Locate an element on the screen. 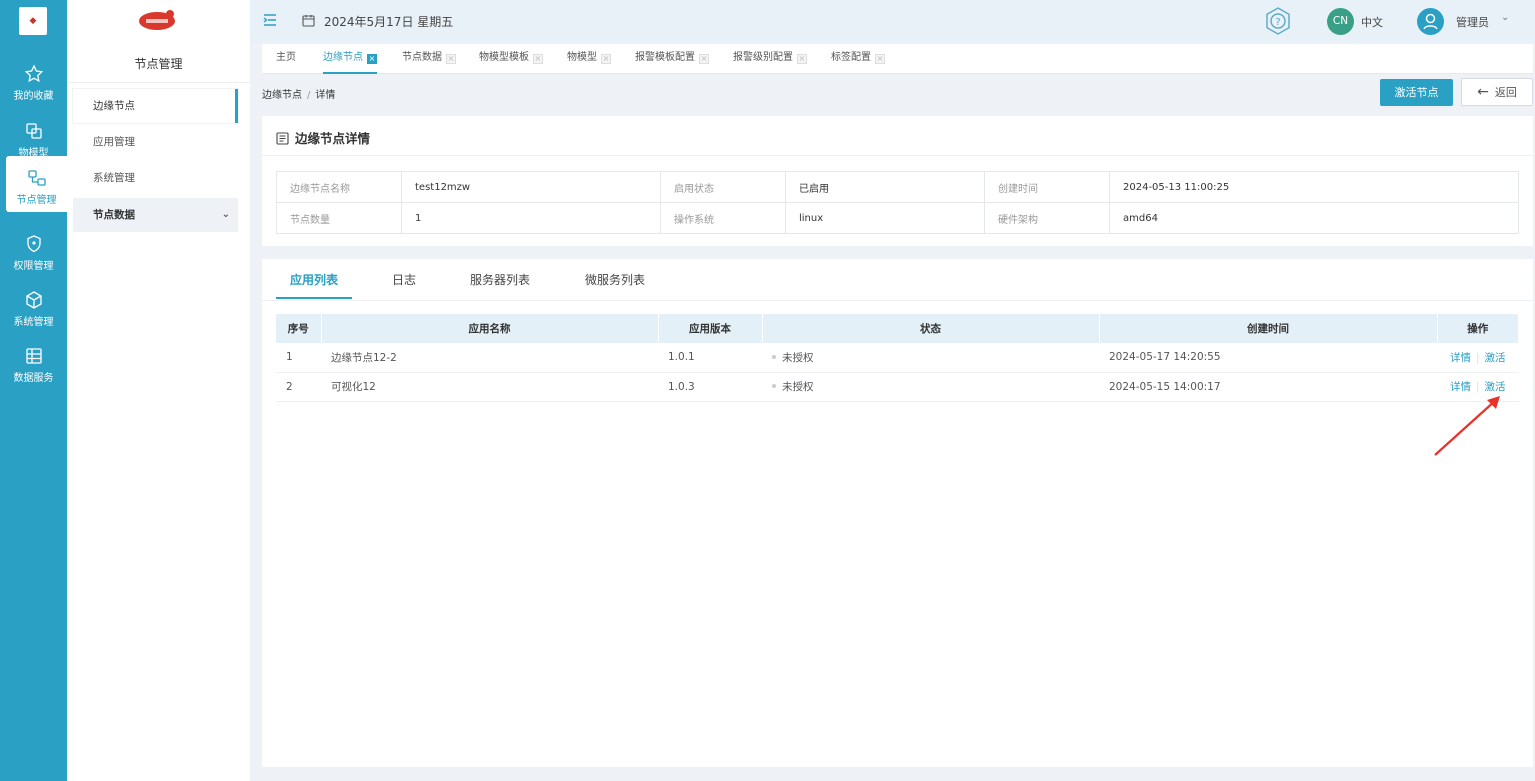  back-button: ← 返回 is located at coordinates (1497, 92).